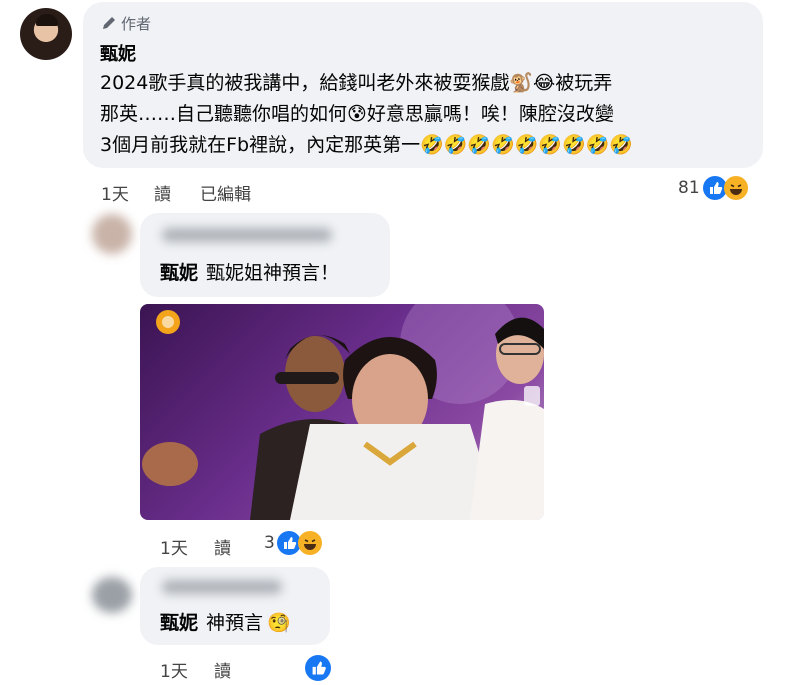 This screenshot has height=685, width=800. I want to click on author-badge-label: 作者, so click(136, 23).